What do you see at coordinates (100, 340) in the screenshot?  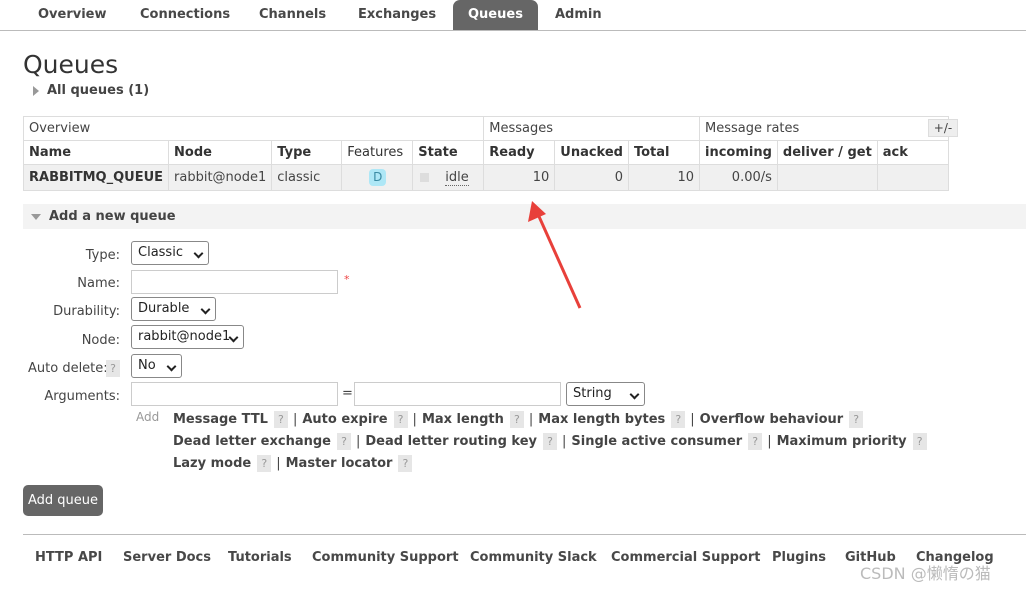 I see `node-label: Node:` at bounding box center [100, 340].